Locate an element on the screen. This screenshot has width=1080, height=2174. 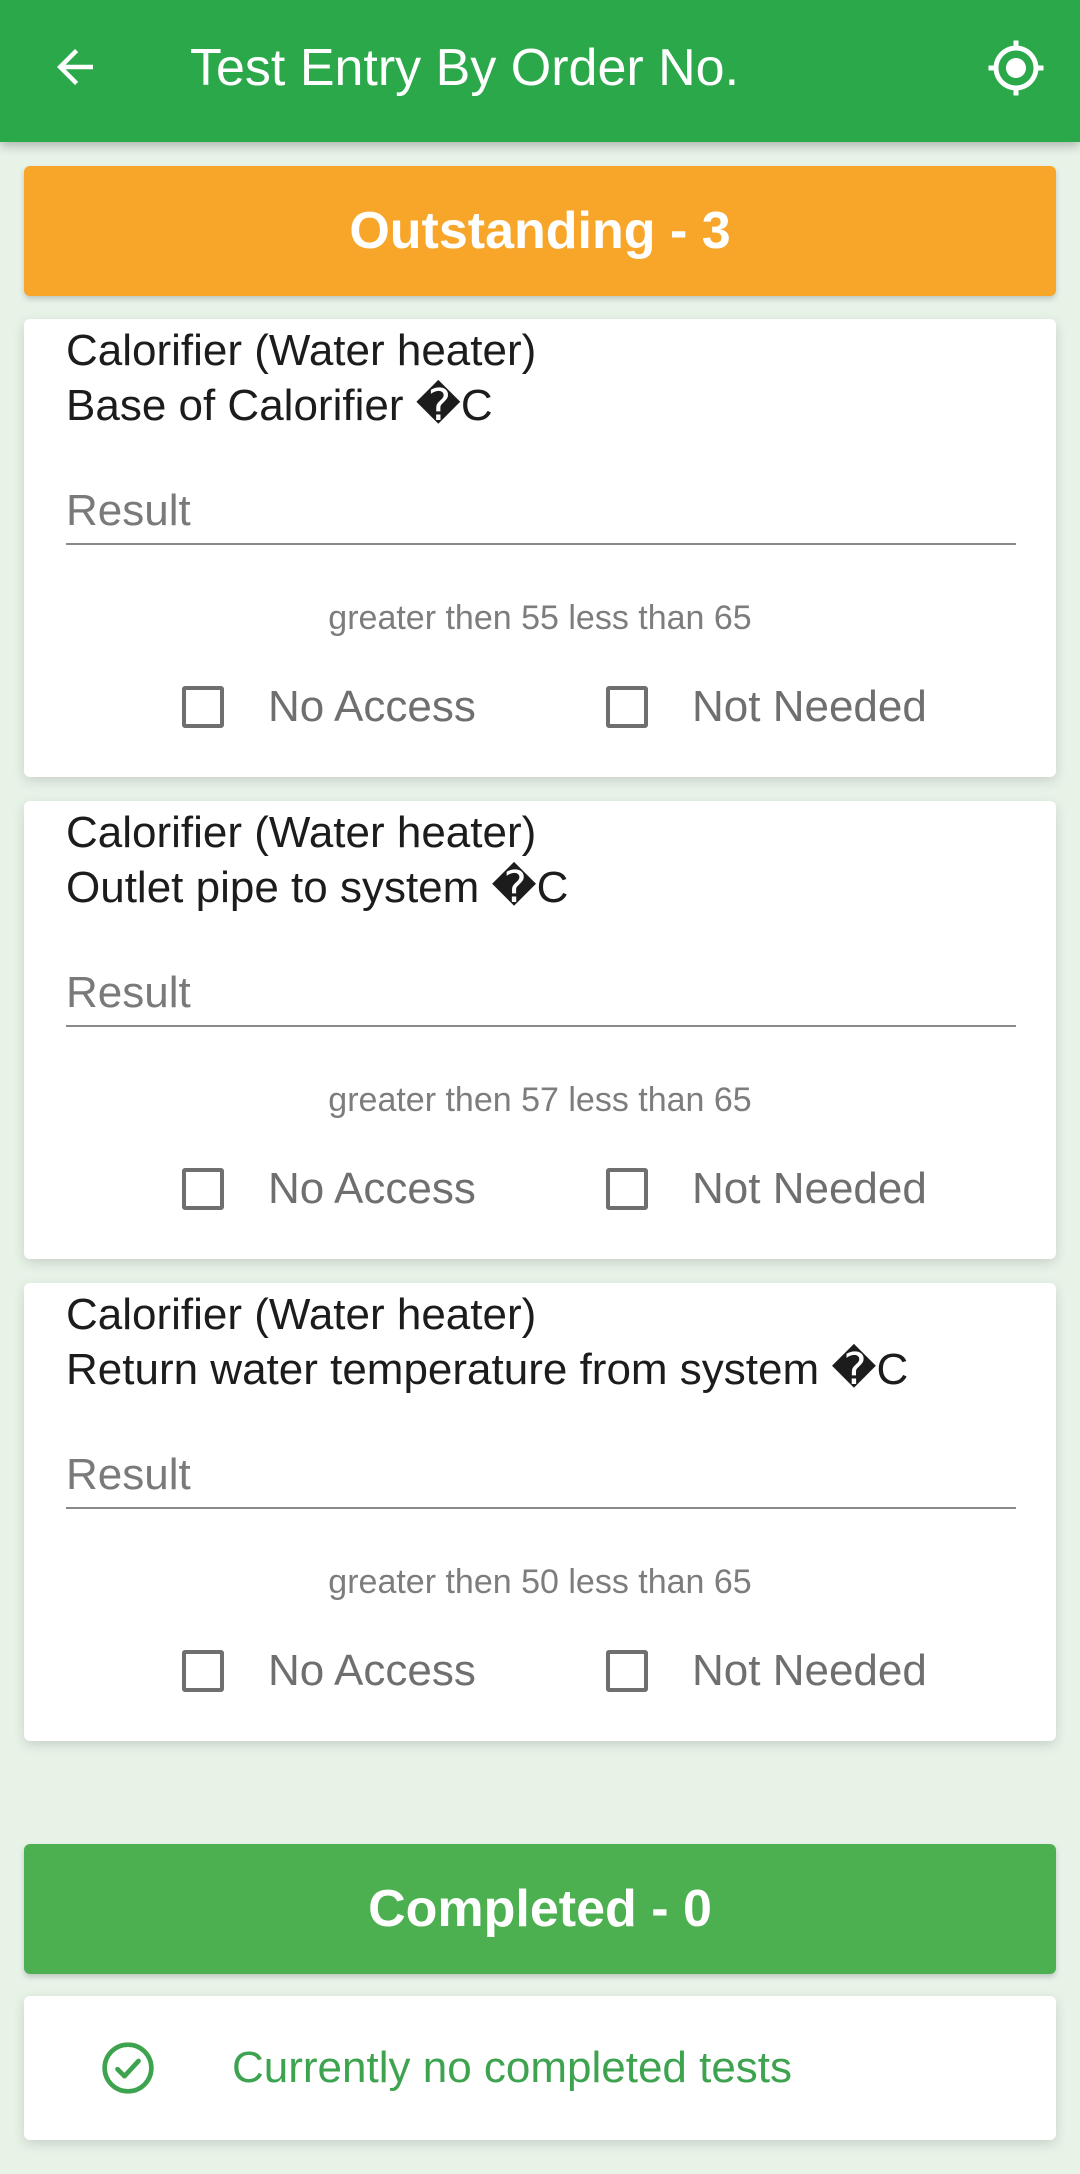
completed-header: Completed - 0 is located at coordinates (540, 1909).